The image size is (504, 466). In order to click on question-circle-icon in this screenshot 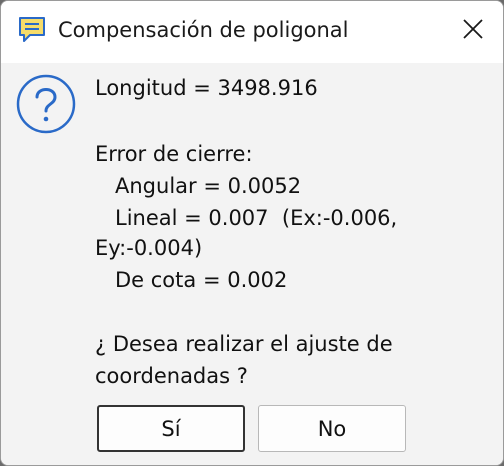, I will do `click(46, 104)`.